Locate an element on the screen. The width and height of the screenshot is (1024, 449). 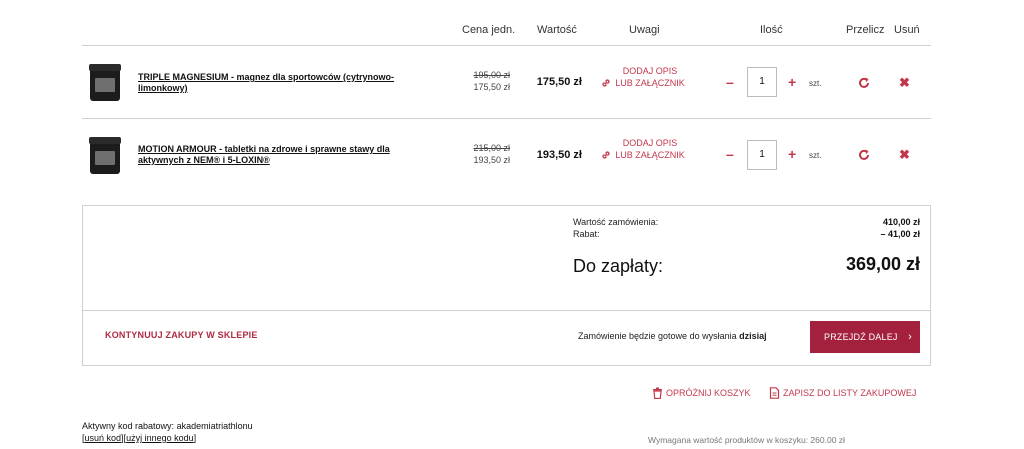
document-icon is located at coordinates (774, 393).